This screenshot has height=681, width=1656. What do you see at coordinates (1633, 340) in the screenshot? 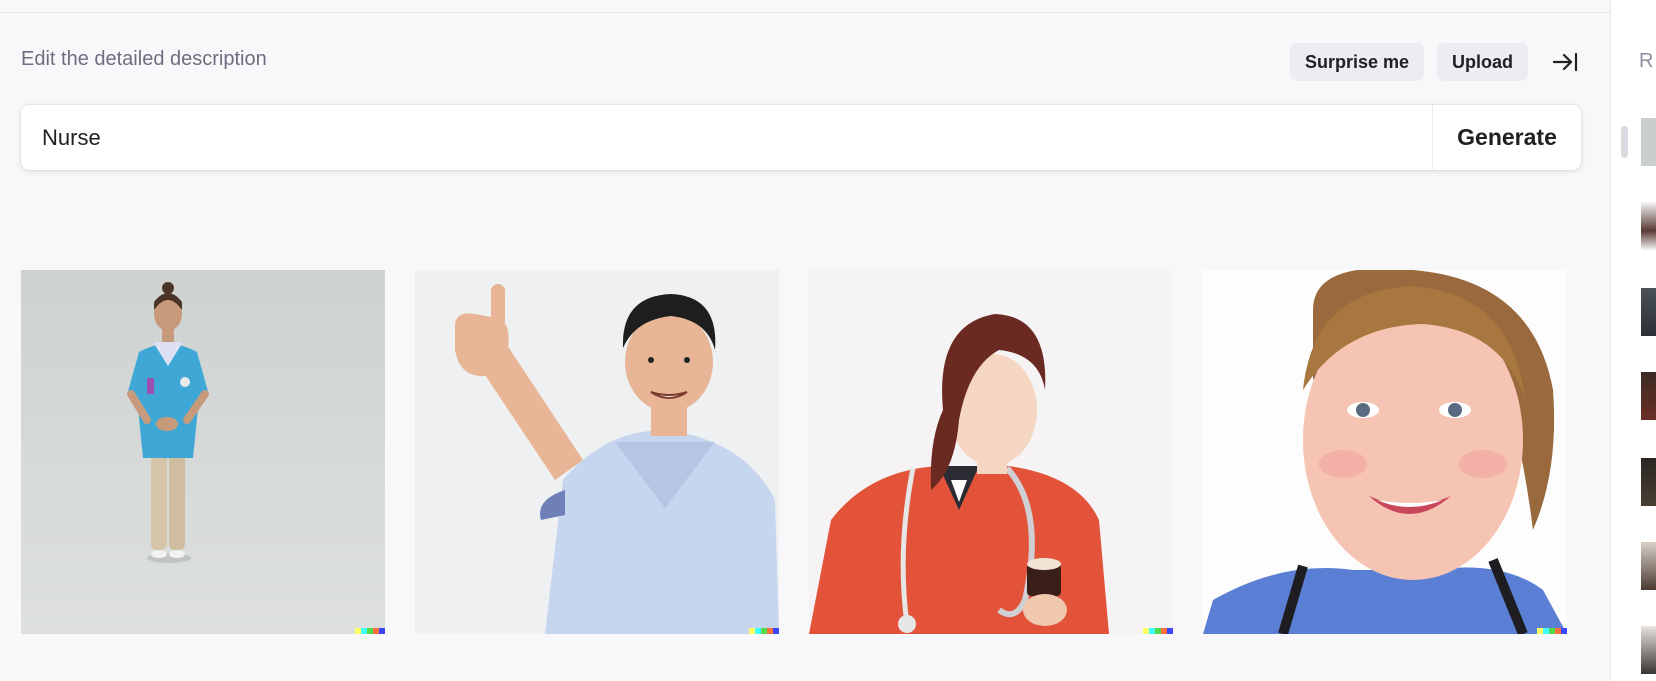
I see `history-sidebar: R` at bounding box center [1633, 340].